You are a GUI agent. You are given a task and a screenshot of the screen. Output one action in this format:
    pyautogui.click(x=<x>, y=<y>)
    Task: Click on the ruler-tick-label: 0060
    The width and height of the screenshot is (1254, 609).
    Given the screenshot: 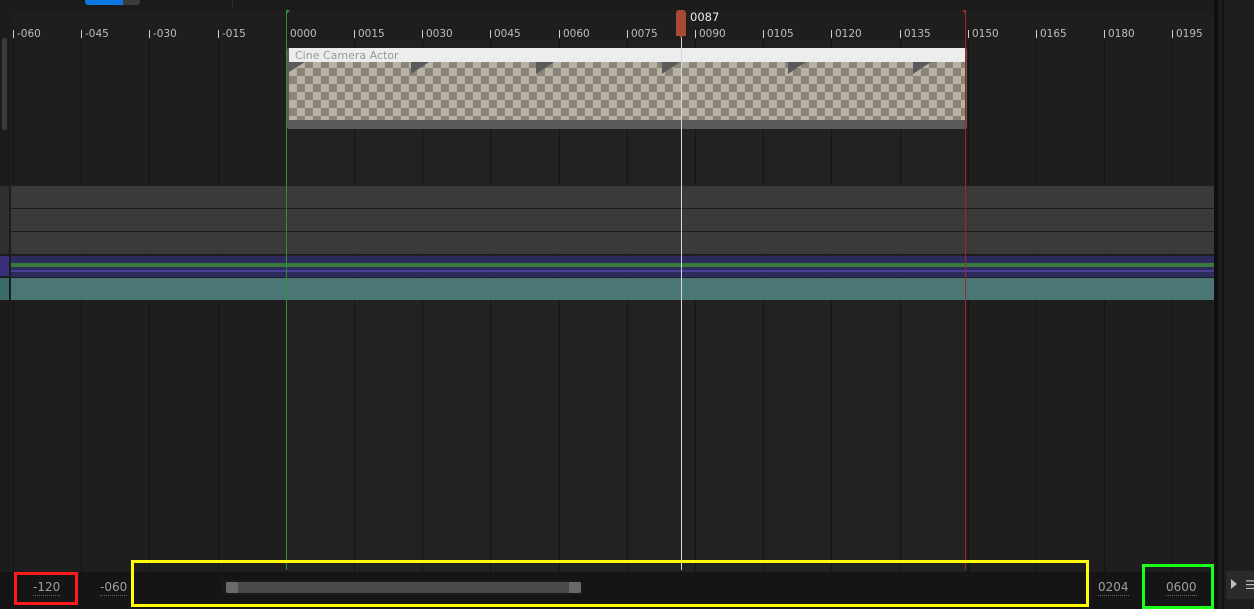 What is the action you would take?
    pyautogui.click(x=576, y=34)
    